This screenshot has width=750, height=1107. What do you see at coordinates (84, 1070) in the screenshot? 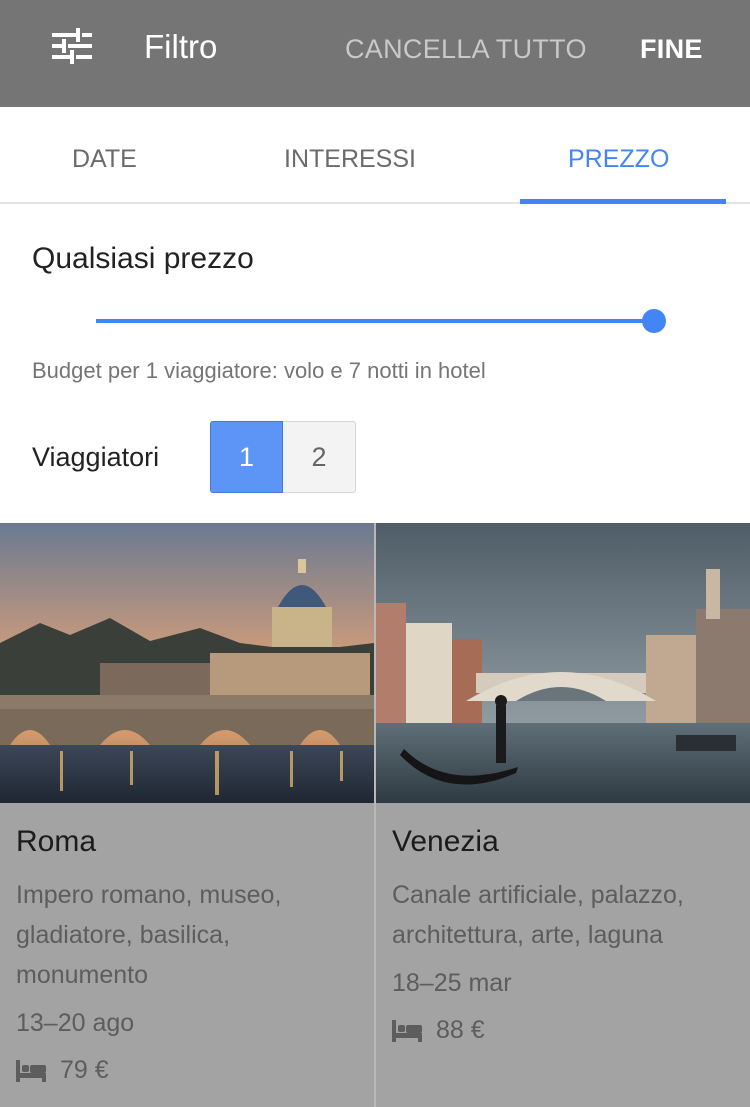
I see `destination-price: 79 €` at bounding box center [84, 1070].